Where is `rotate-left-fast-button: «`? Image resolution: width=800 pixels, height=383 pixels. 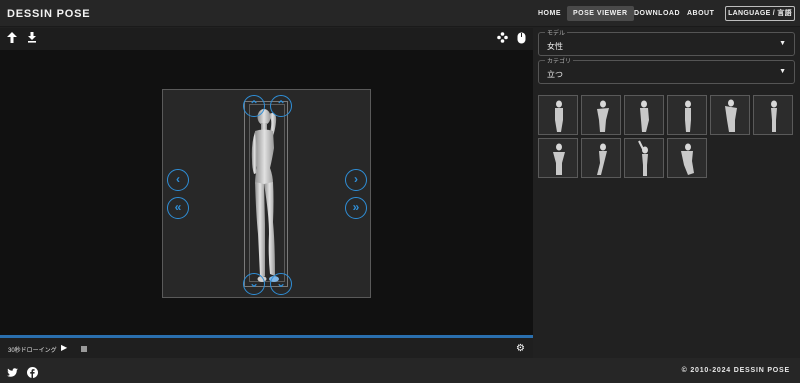 rotate-left-fast-button: « is located at coordinates (178, 208).